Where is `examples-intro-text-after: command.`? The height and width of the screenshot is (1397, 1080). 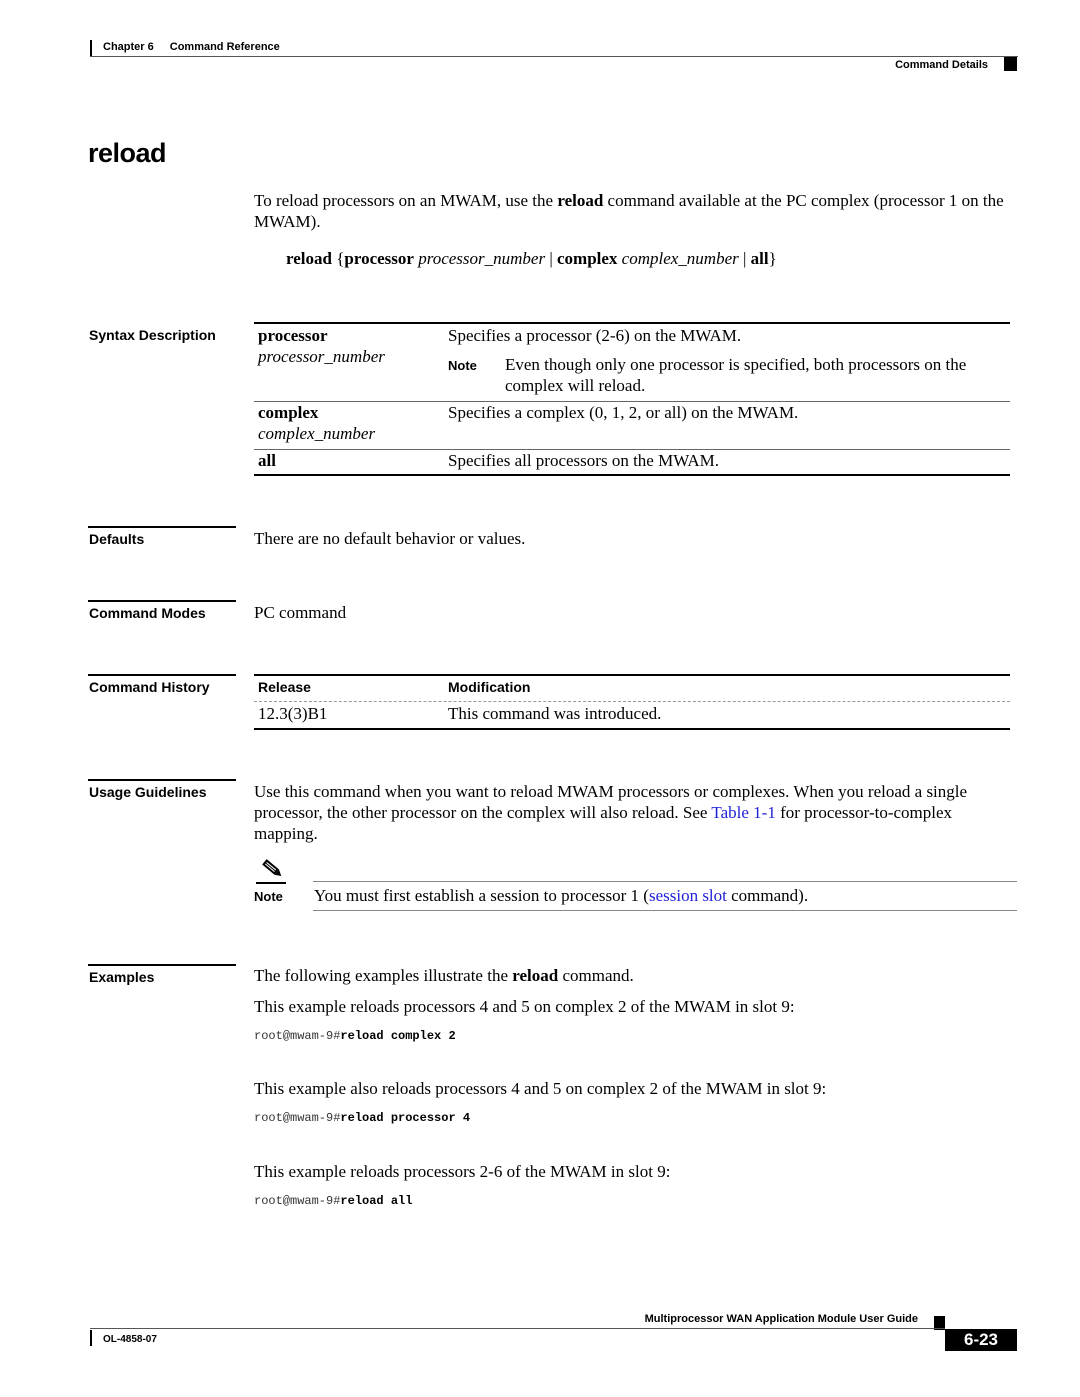 examples-intro-text-after: command. is located at coordinates (596, 975).